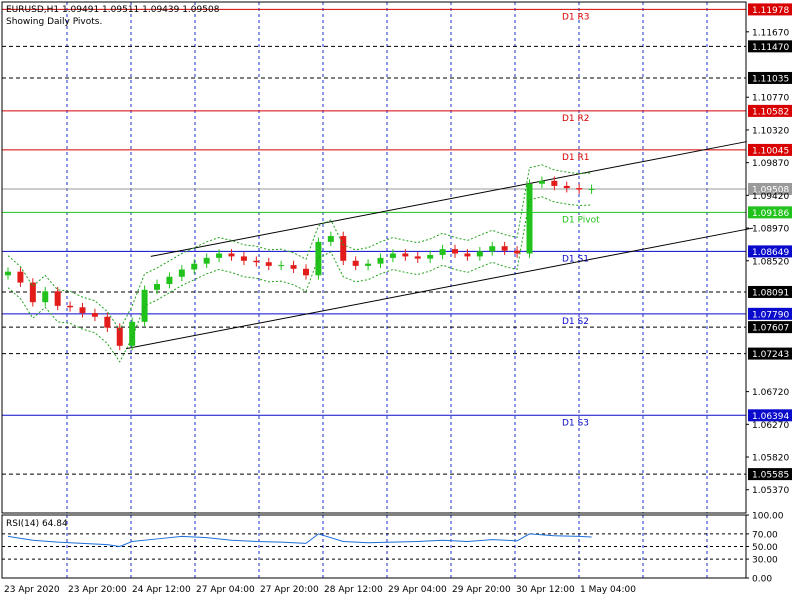 This screenshot has height=604, width=800. What do you see at coordinates (608, 590) in the screenshot?
I see `x-tick-label: 1 May 04:00` at bounding box center [608, 590].